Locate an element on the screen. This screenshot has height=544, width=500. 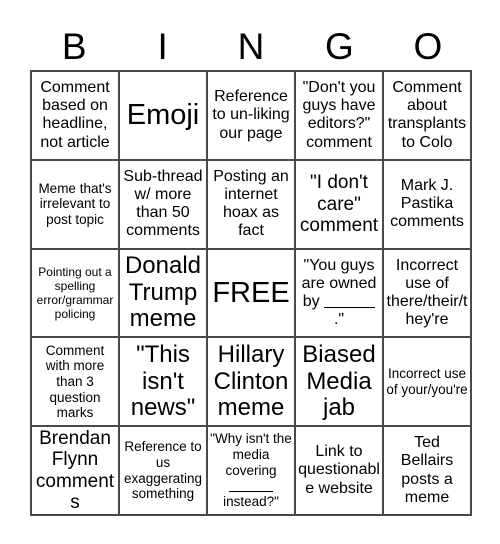
bingo-cell: Comment based on headline, not article is located at coordinates (76, 116).